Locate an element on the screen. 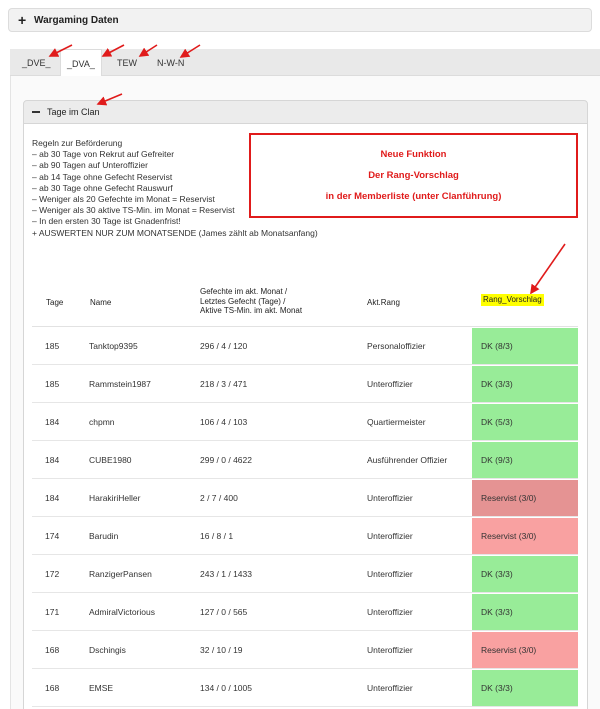  section-title: Wargaming Daten is located at coordinates (76, 20).